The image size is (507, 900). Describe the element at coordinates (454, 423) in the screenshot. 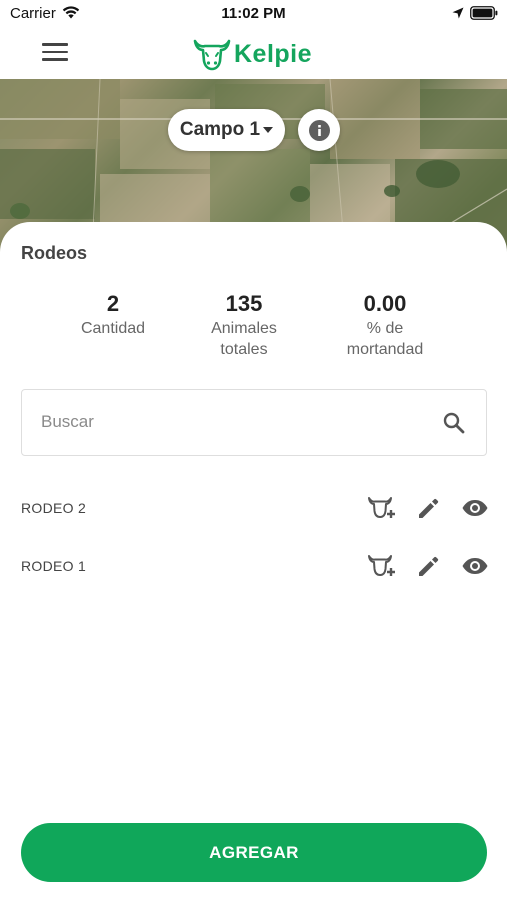

I see `search-icon` at that location.